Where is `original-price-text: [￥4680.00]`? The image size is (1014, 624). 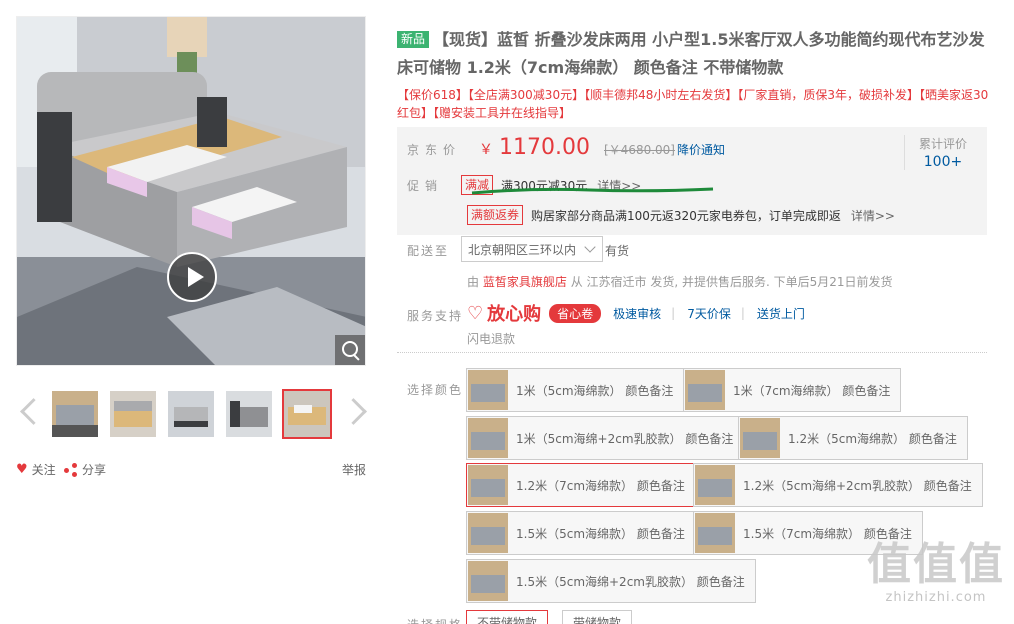 original-price-text: [￥4680.00] is located at coordinates (639, 150).